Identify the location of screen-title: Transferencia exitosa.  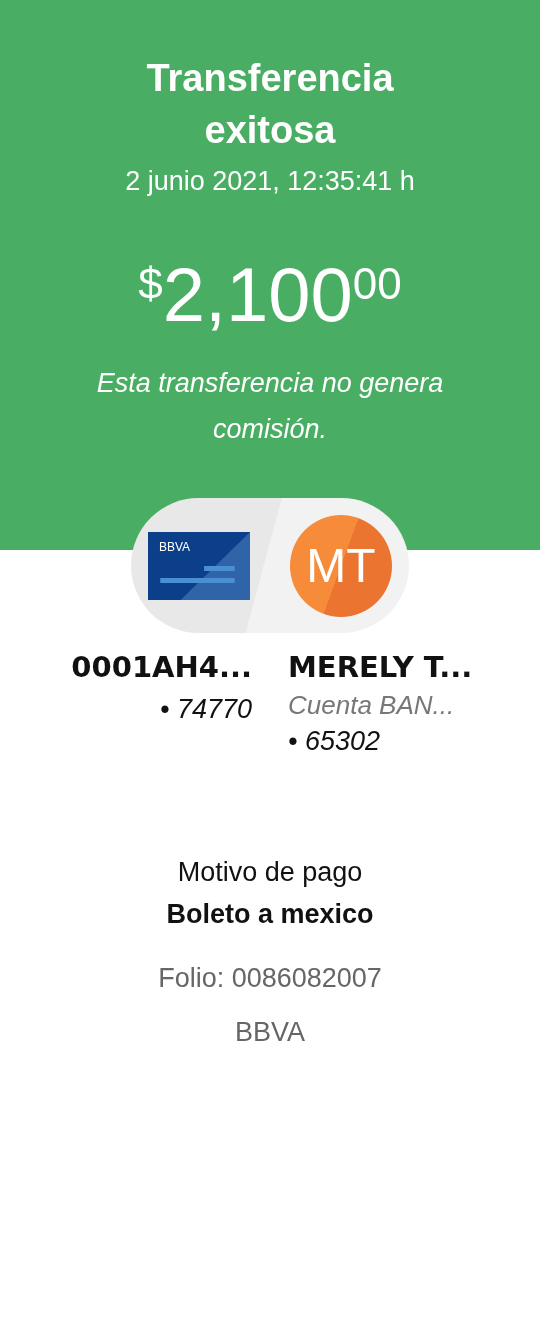
(270, 104).